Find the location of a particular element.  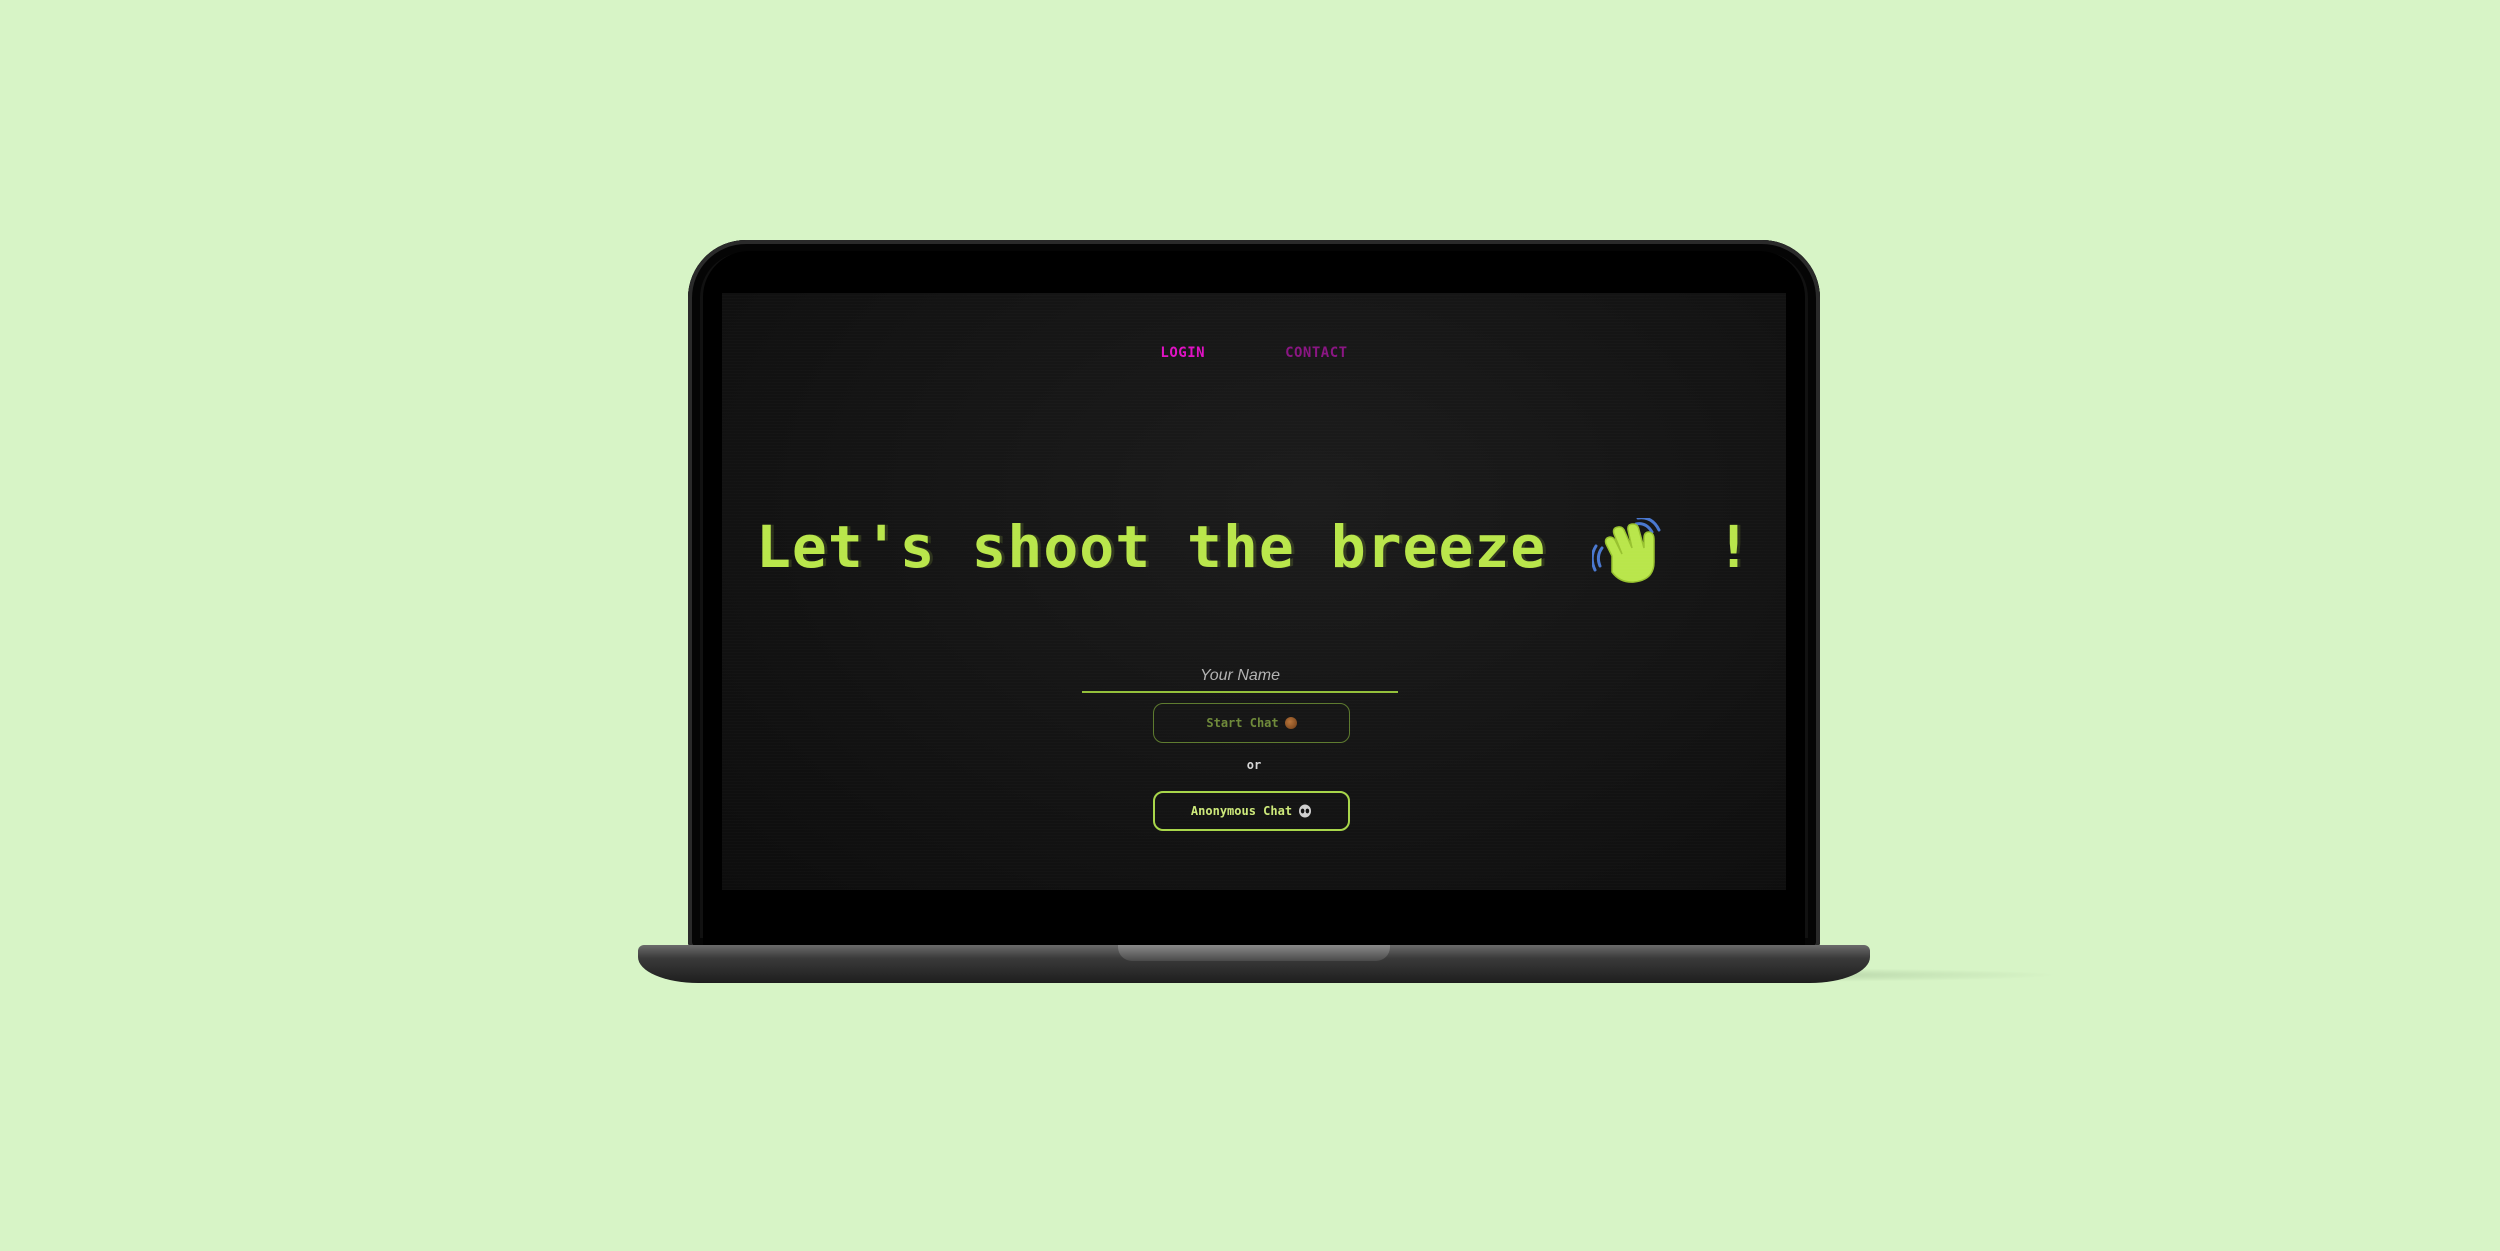

start-chat-label: Start Chat is located at coordinates (1242, 723).